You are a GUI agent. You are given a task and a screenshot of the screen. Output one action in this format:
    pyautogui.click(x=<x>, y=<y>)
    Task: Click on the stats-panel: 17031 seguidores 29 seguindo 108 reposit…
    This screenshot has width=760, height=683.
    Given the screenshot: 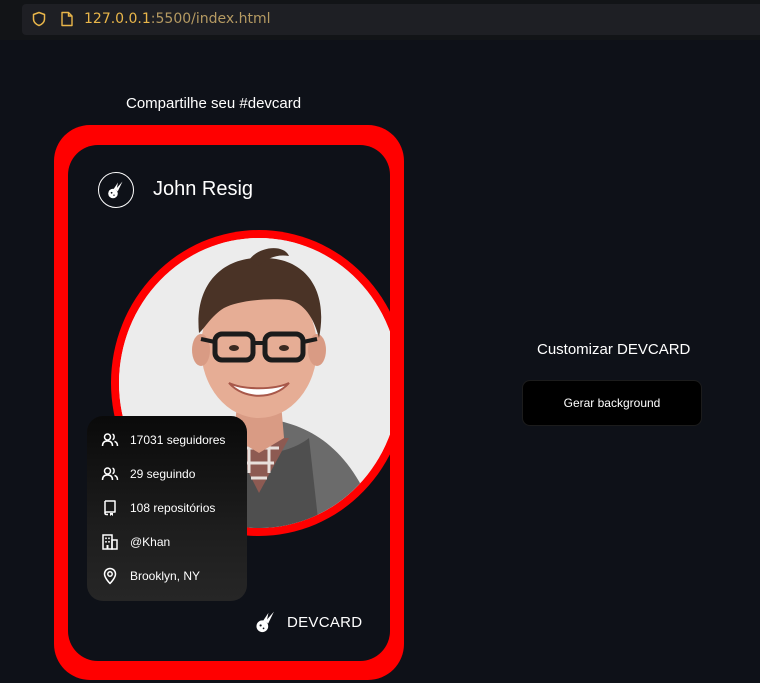 What is the action you would take?
    pyautogui.click(x=167, y=508)
    